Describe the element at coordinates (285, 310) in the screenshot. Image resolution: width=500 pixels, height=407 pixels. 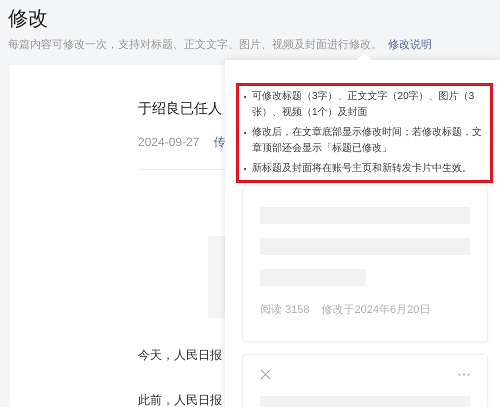
I see `read-count: 阅读 3158` at that location.